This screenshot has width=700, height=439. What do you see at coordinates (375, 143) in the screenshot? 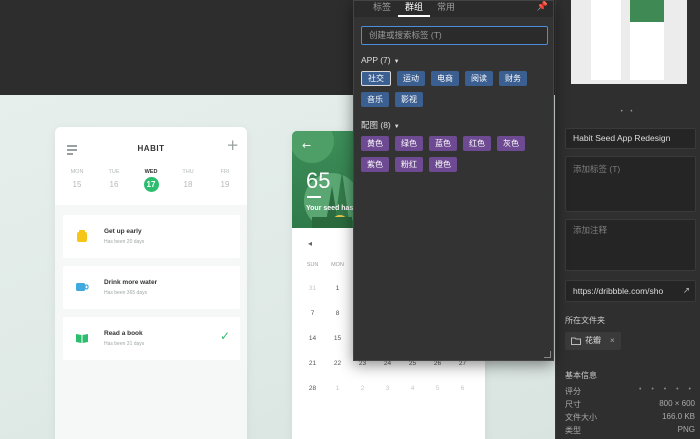
I see `tag-chip: 黄色` at bounding box center [375, 143].